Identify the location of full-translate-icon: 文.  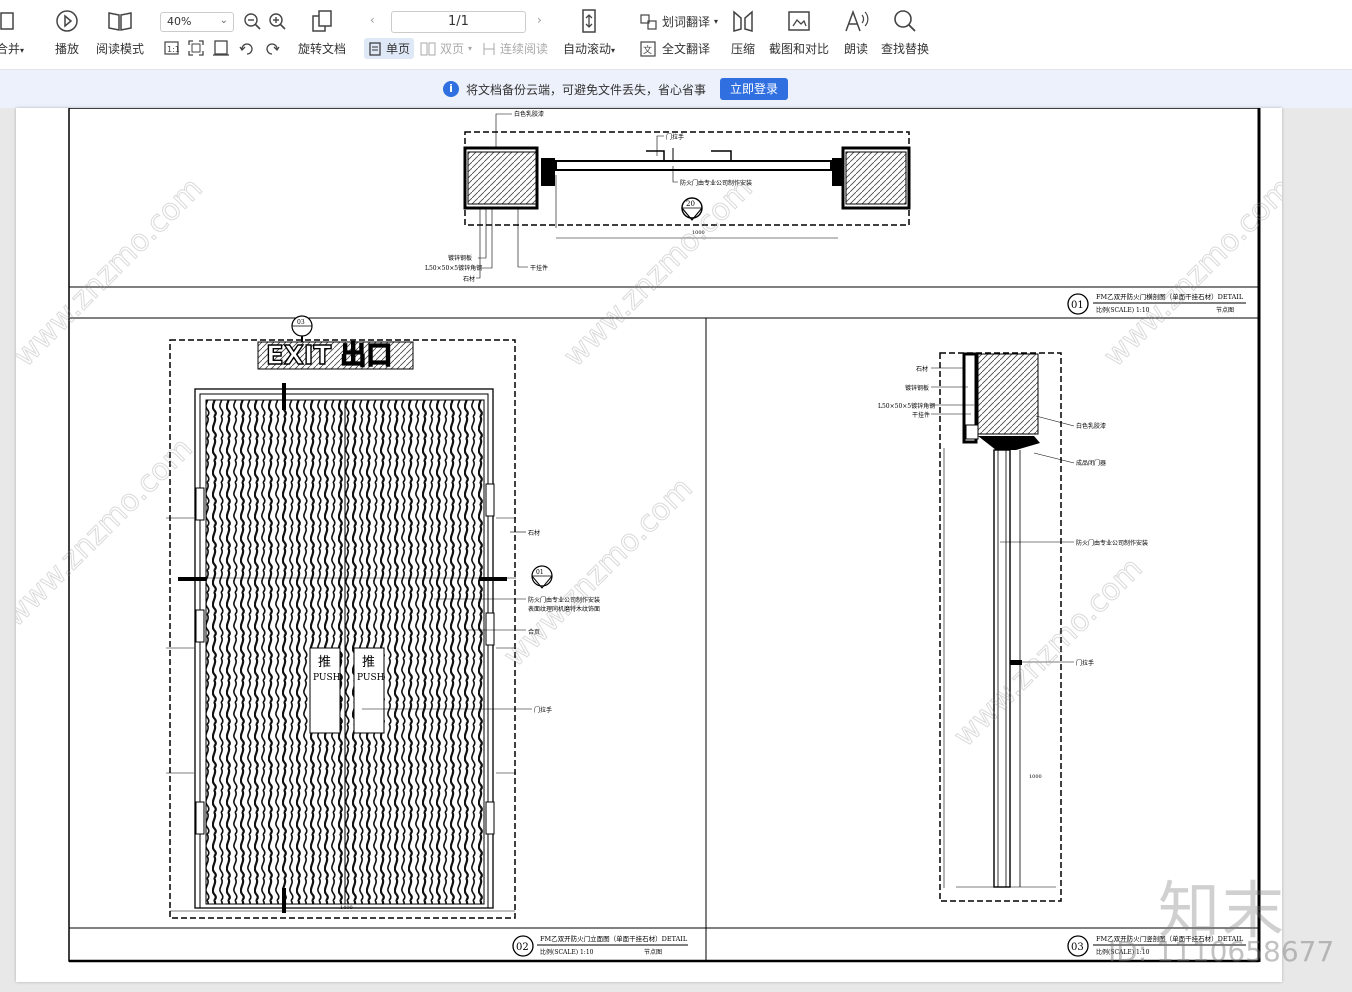
(648, 48).